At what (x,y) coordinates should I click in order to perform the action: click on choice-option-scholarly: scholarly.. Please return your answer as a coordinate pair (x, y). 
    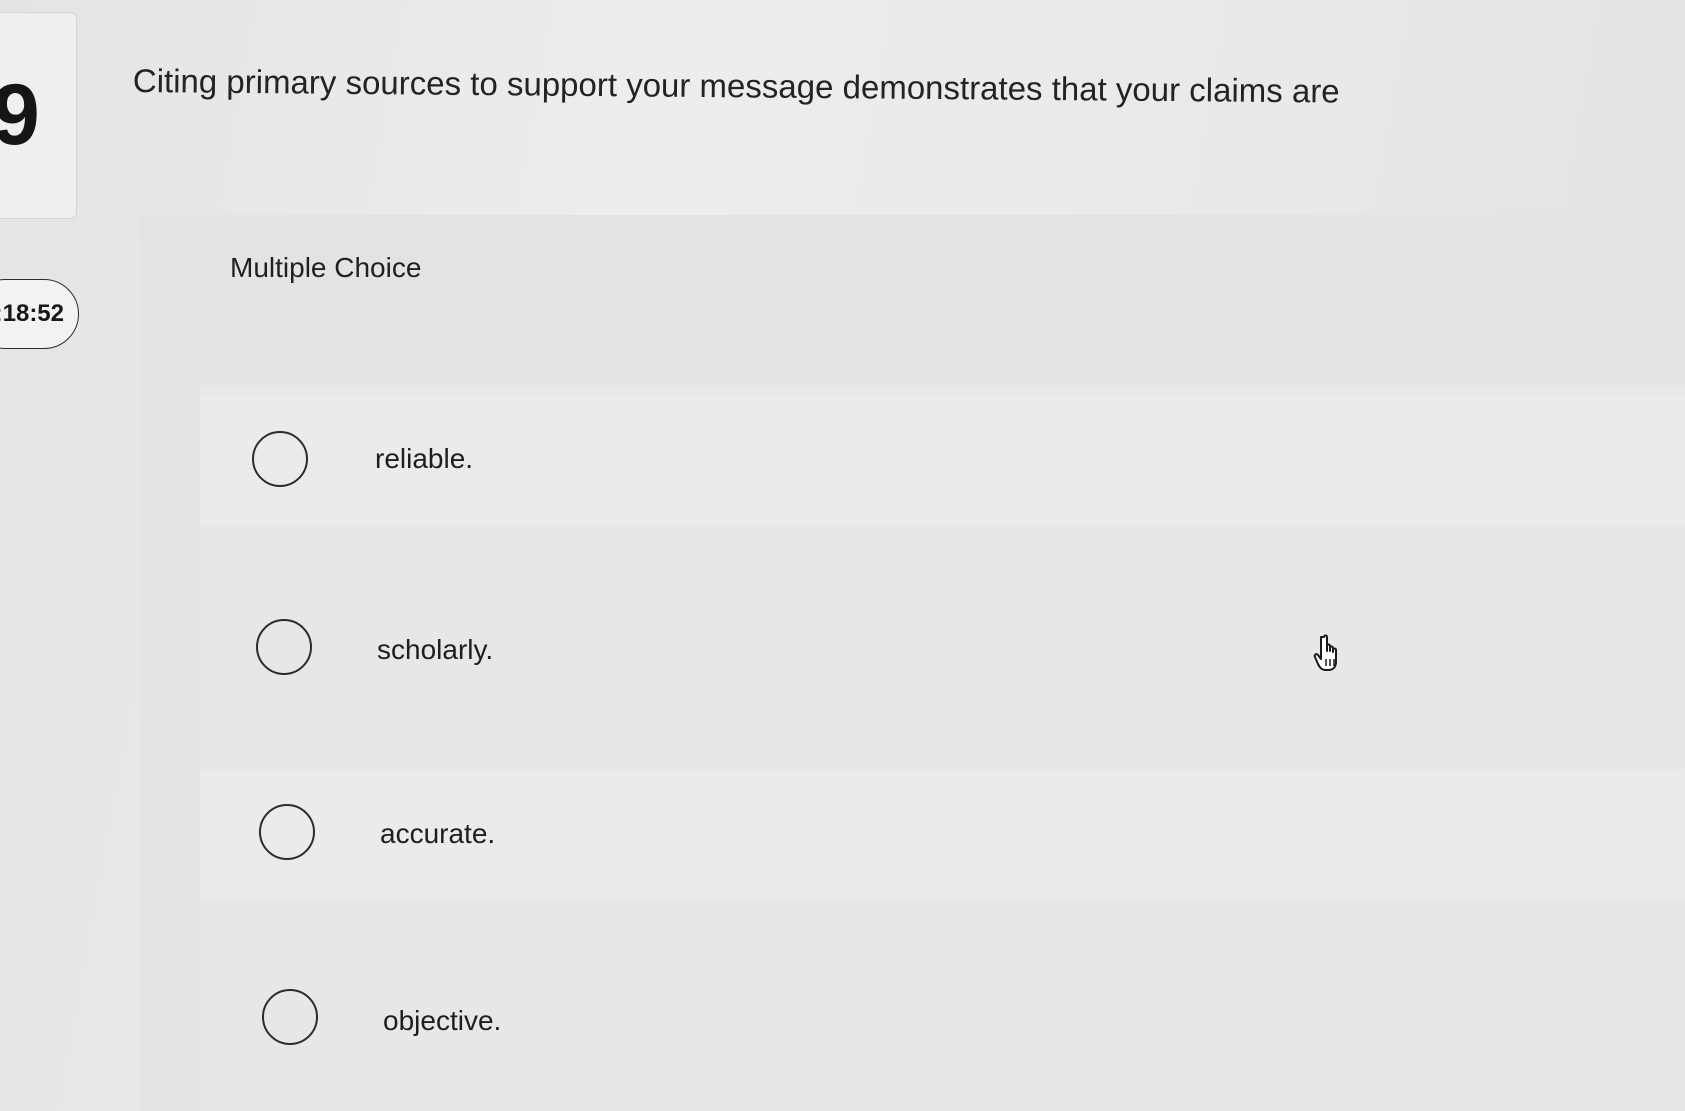
    Looking at the image, I should click on (942, 648).